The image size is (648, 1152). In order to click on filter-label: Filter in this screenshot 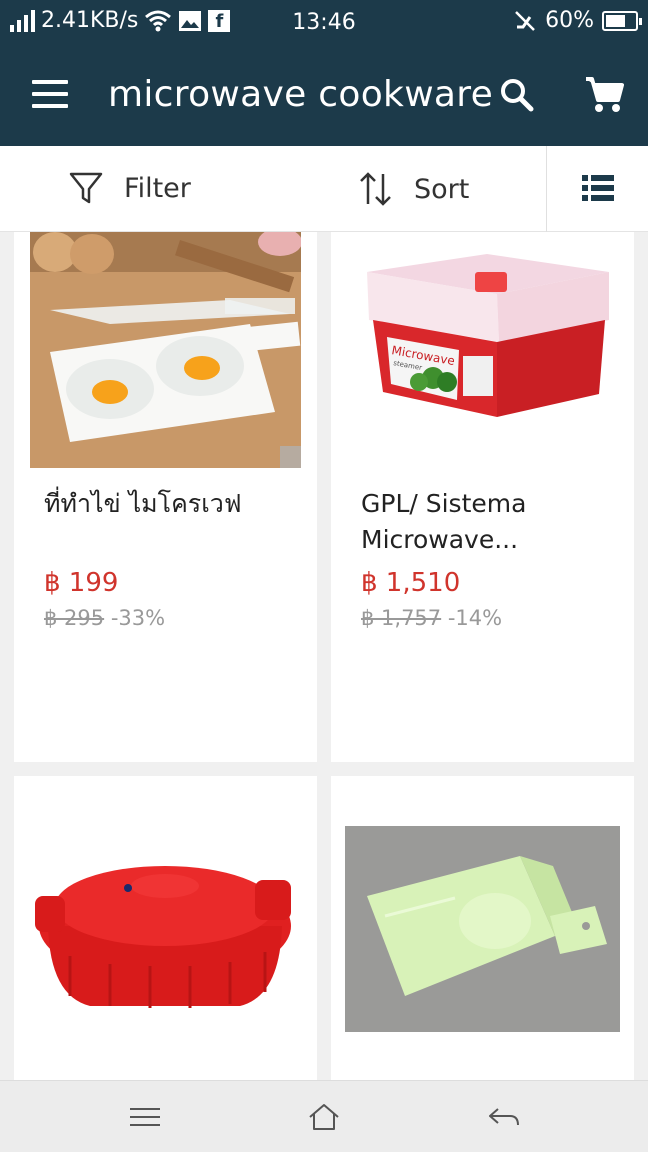, I will do `click(157, 188)`.